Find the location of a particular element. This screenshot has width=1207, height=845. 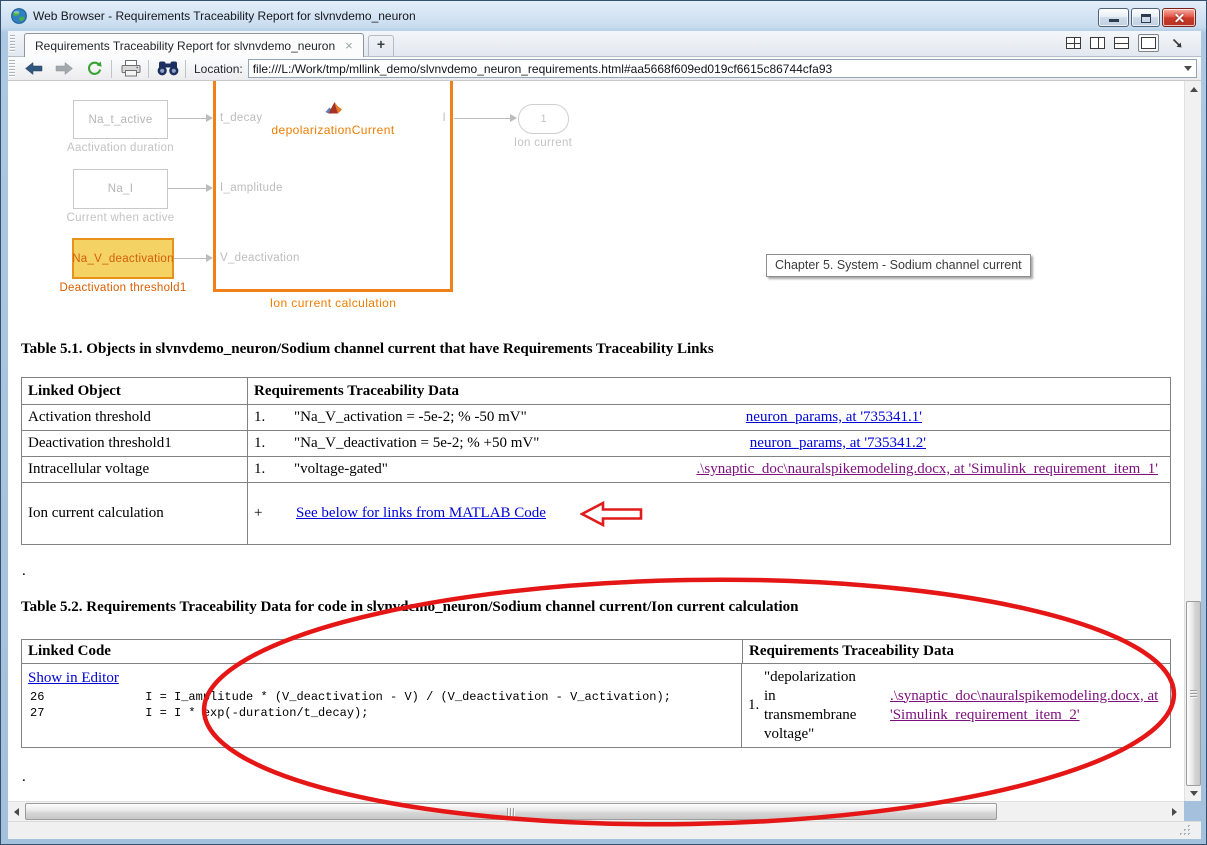

scroll-up-button is located at coordinates (1193, 89).